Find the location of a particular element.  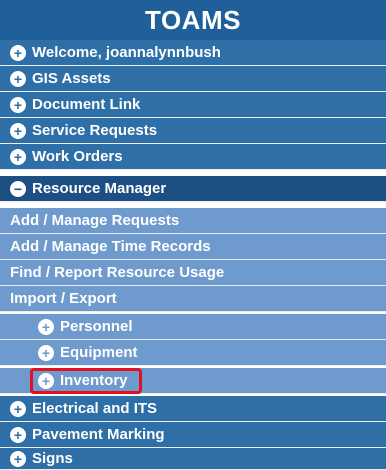

submenu-link-label: Find / Report Resource Usage is located at coordinates (117, 272).